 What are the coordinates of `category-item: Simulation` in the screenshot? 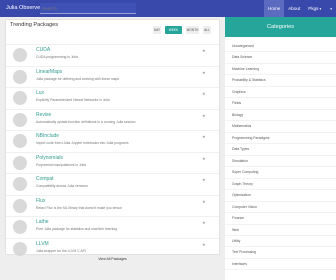 It's located at (280, 162).